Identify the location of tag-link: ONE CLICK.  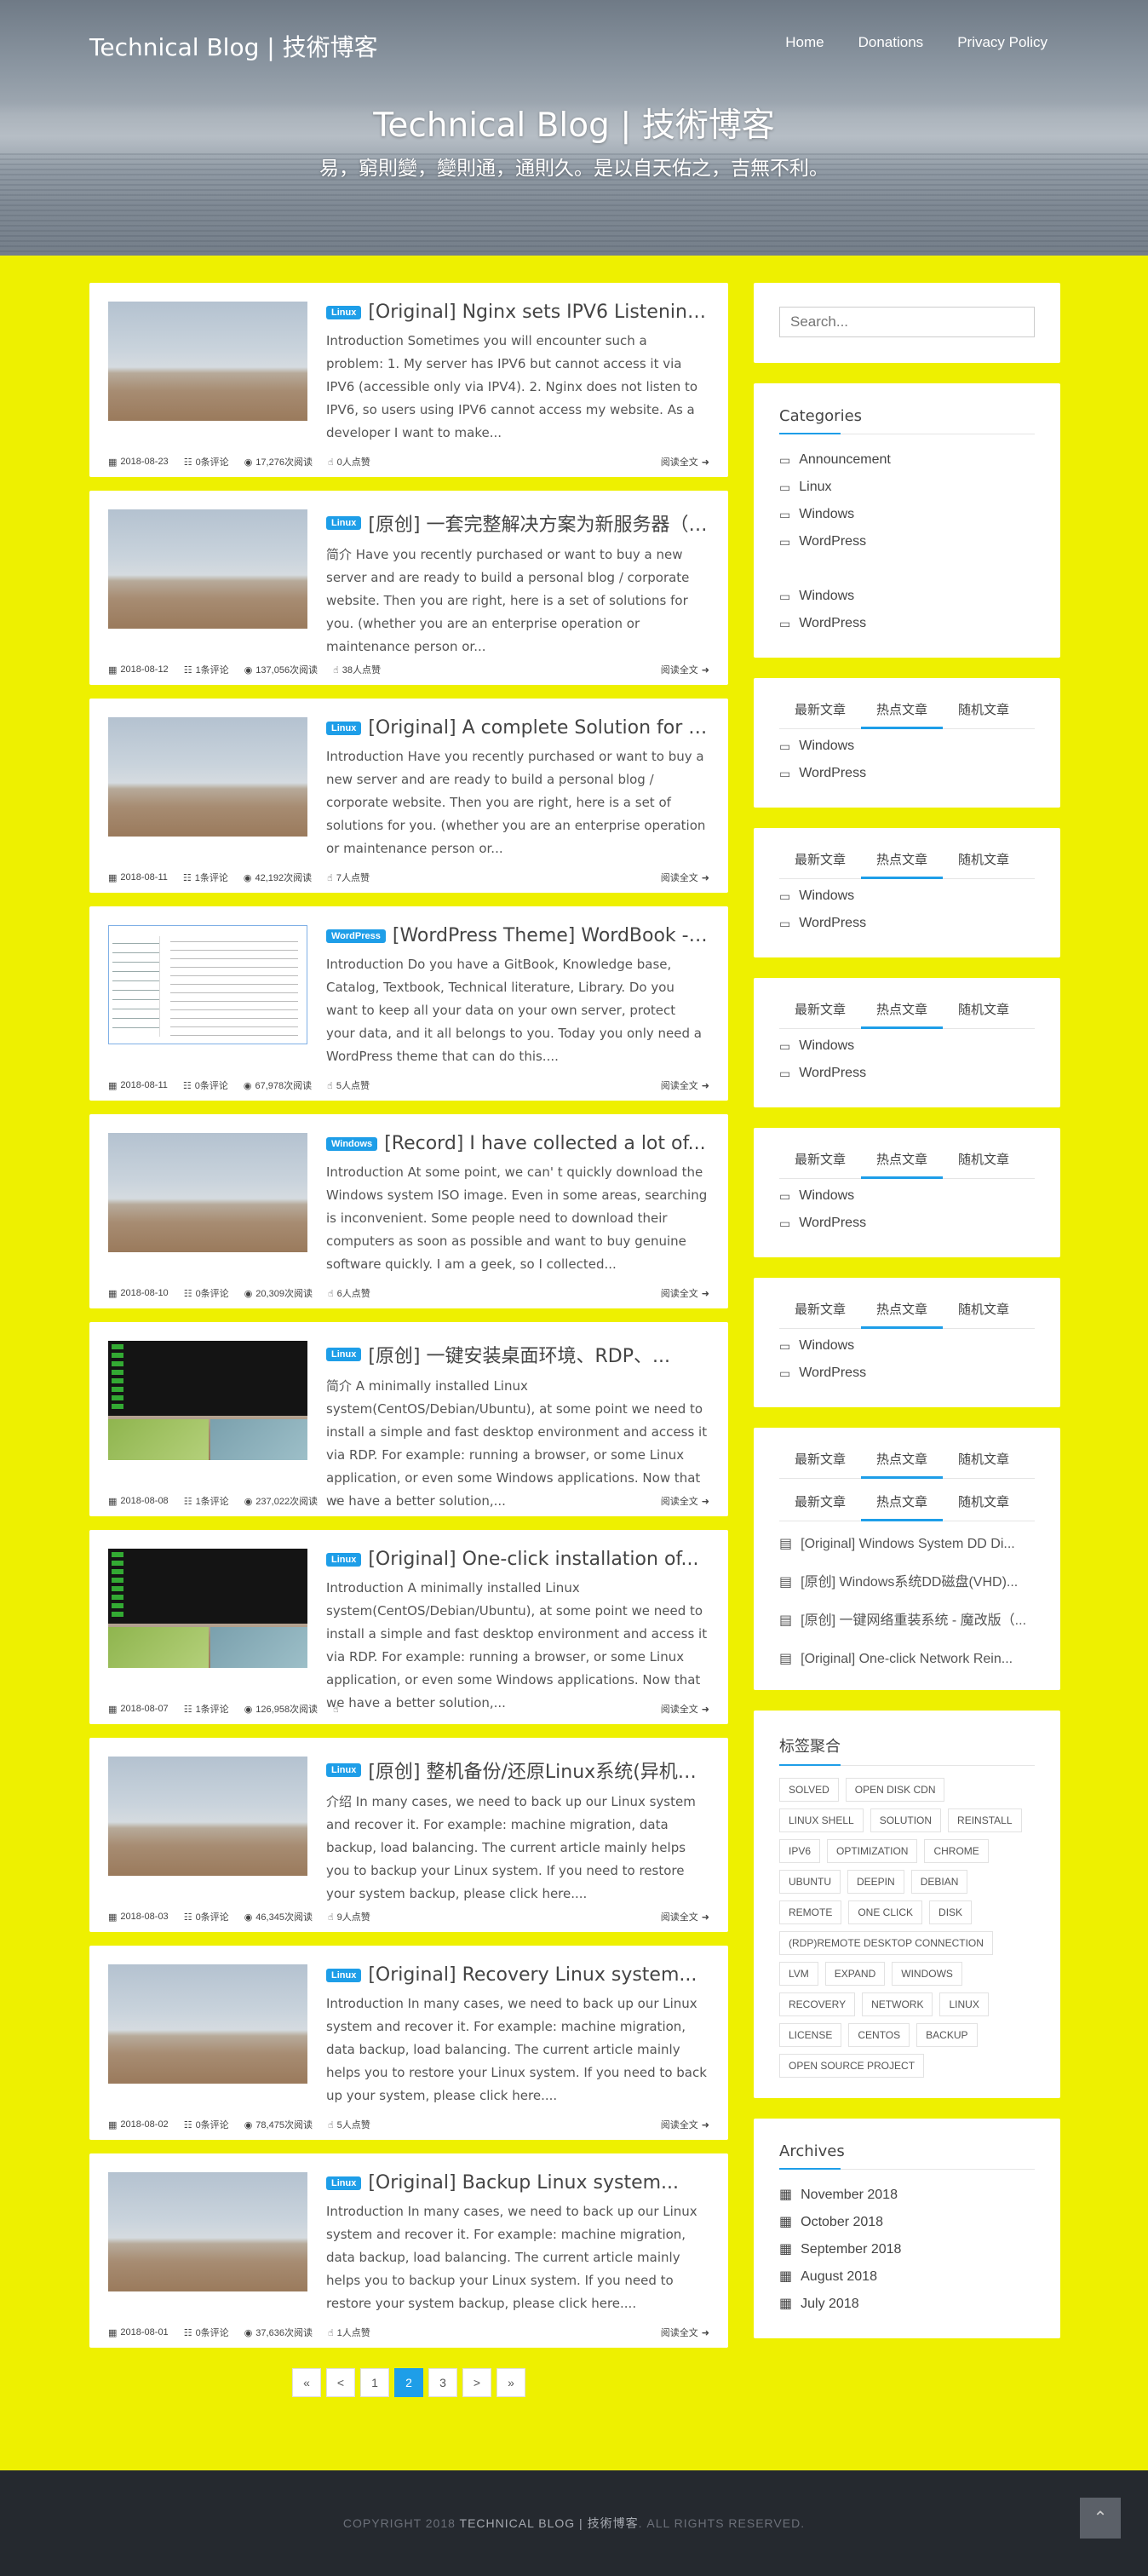
(885, 1912).